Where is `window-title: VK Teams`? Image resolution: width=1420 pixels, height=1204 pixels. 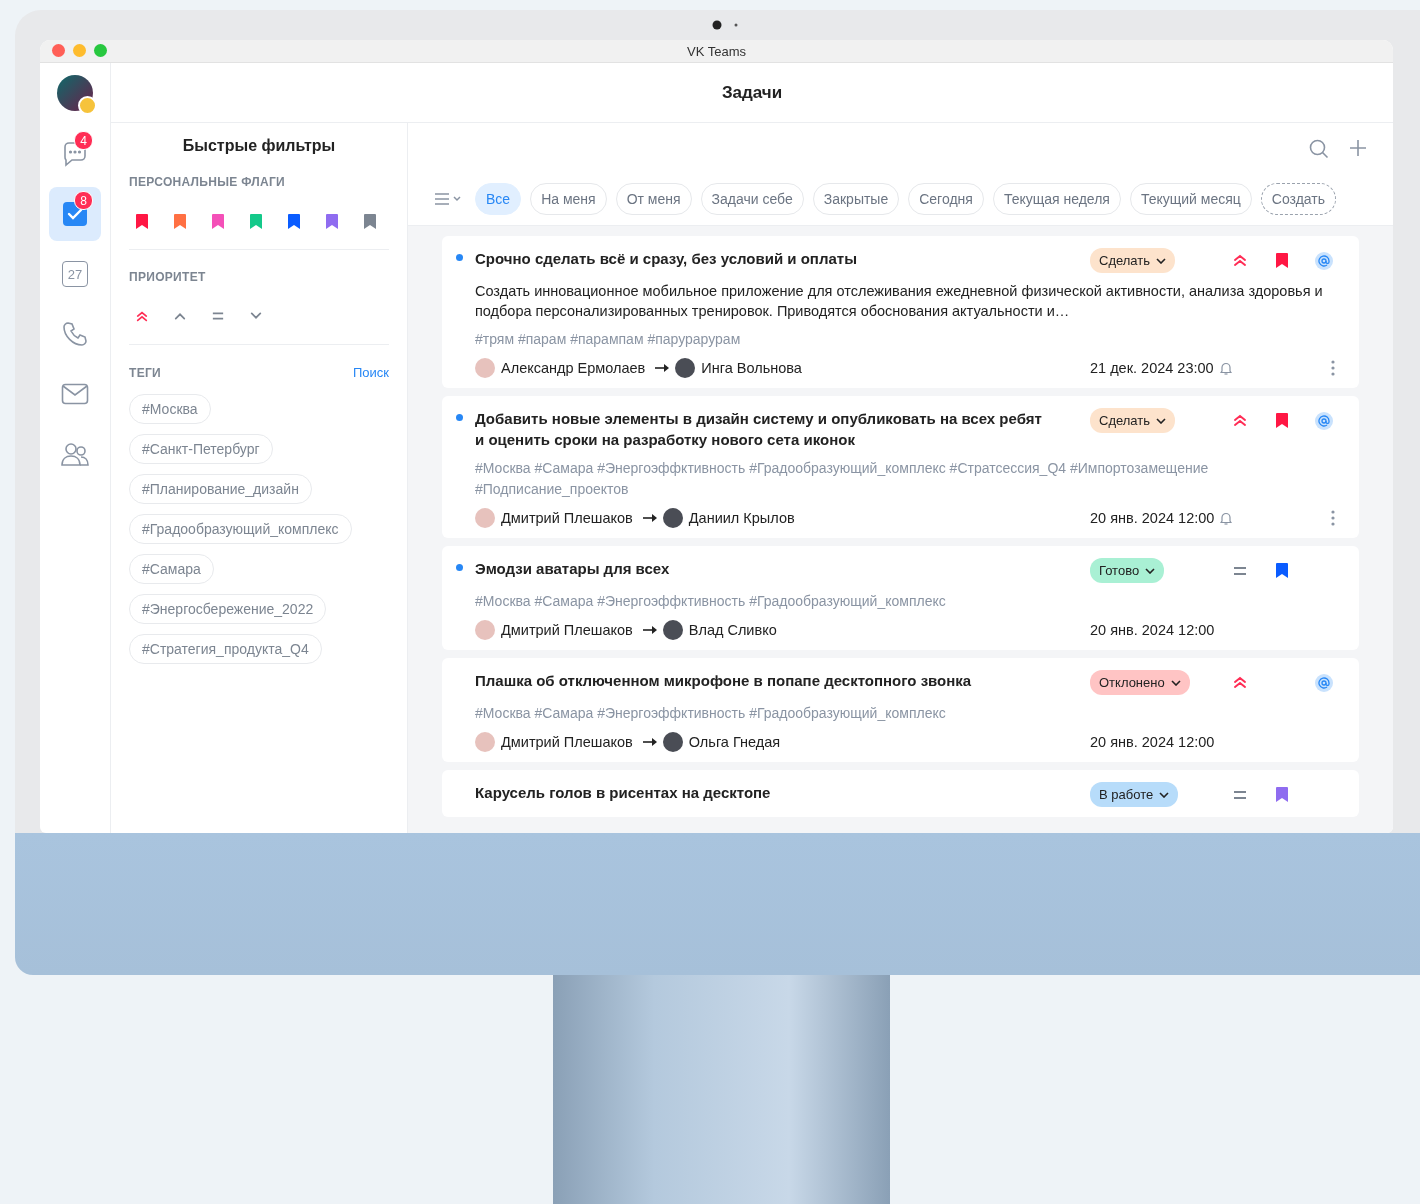 window-title: VK Teams is located at coordinates (716, 51).